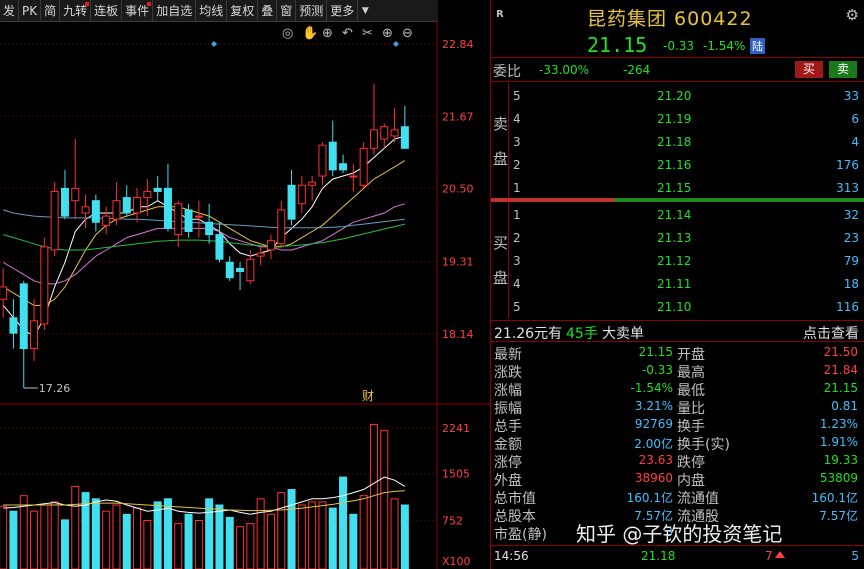 The image size is (864, 569). What do you see at coordinates (517, 215) in the screenshot?
I see `level-level: 1` at bounding box center [517, 215].